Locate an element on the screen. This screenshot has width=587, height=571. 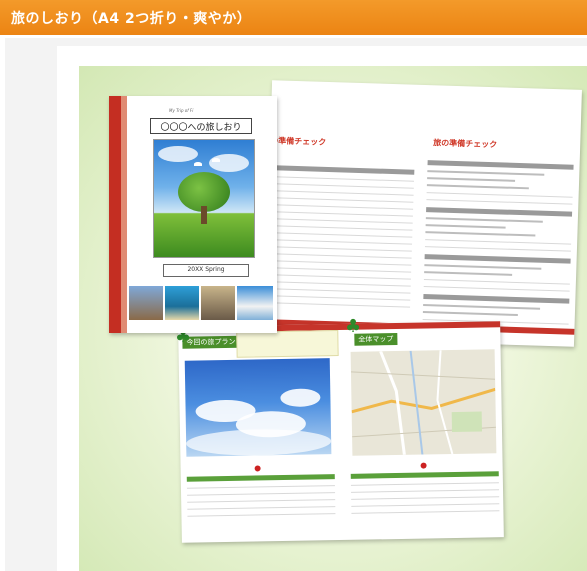
page-title: 旅のしおり（A4 2つ折り・爽やか） is located at coordinates (131, 19).